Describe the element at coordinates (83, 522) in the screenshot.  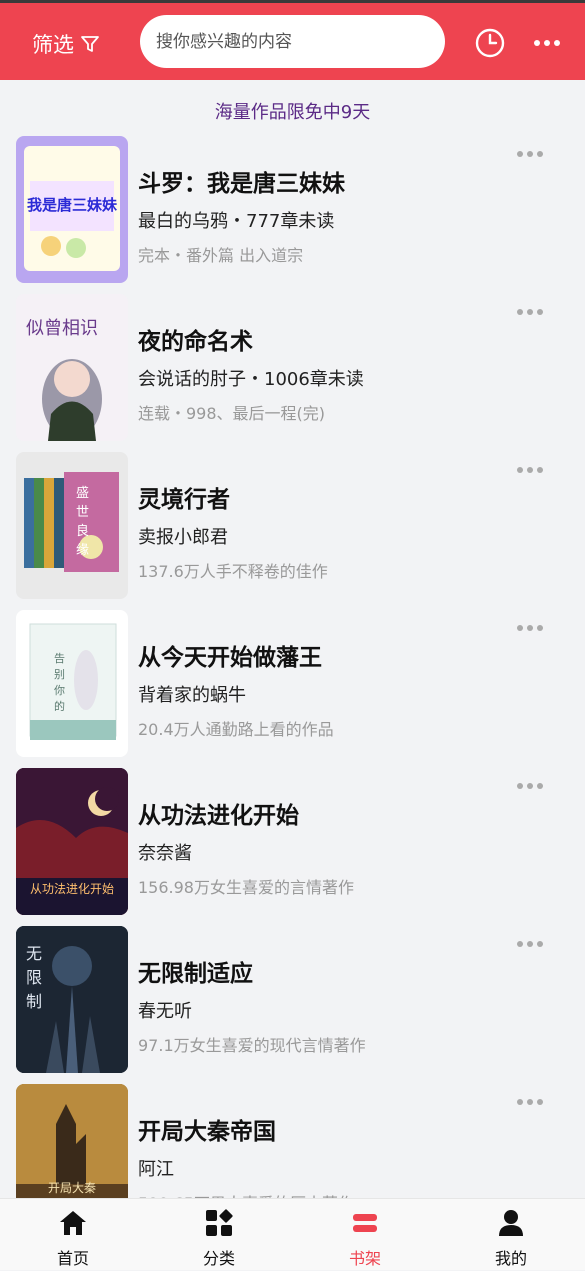
I see `cover-title: 盛世良缘` at that location.